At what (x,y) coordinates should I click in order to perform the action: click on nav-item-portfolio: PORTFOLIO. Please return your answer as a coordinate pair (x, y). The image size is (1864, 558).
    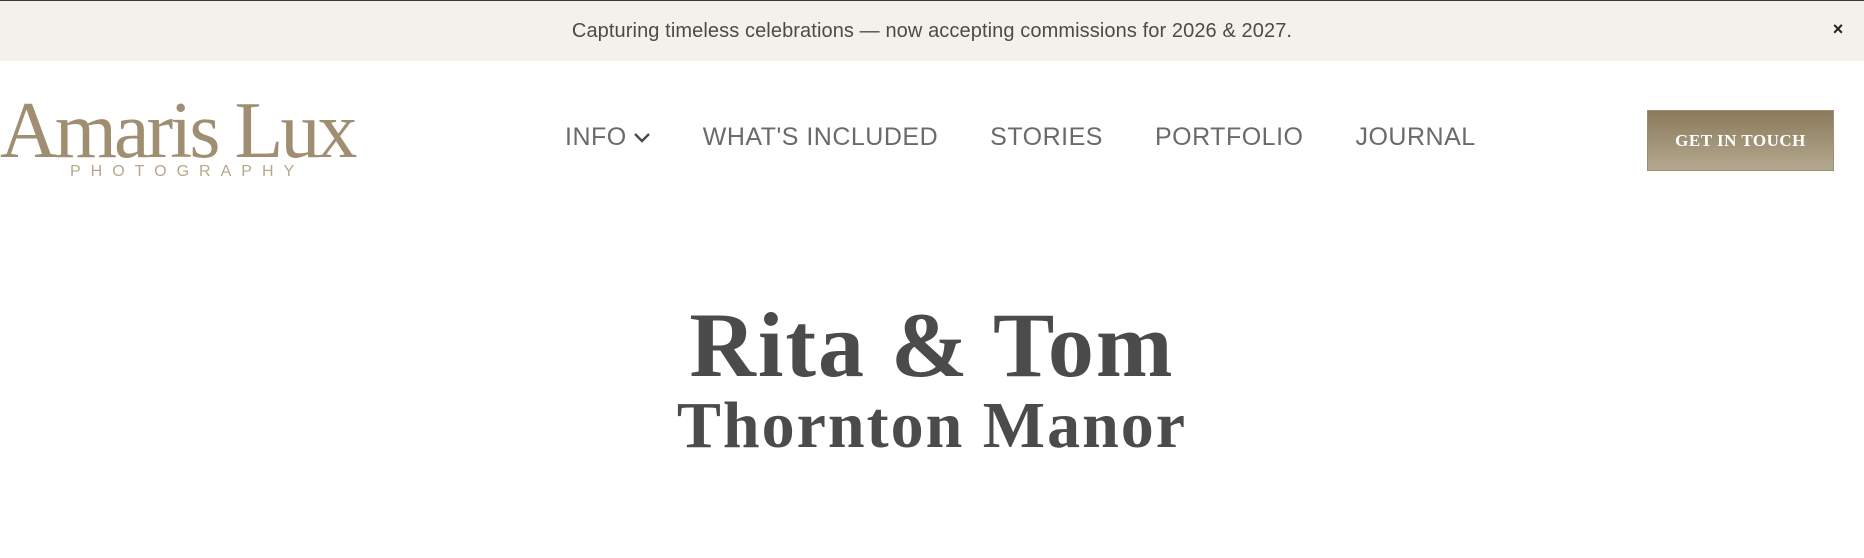
    Looking at the image, I should click on (1229, 137).